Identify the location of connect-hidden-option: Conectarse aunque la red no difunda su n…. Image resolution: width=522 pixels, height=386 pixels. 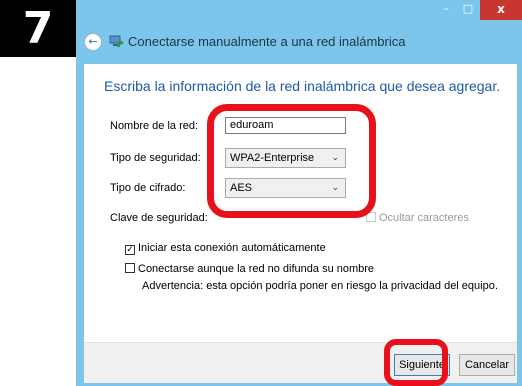
(249, 269).